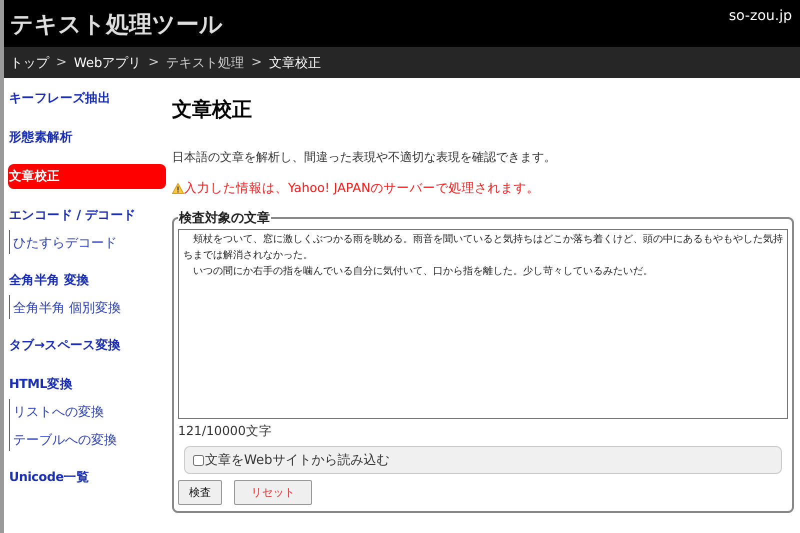 The width and height of the screenshot is (800, 533). Describe the element at coordinates (297, 460) in the screenshot. I see `load-option-label: 文章をWebサイトから読み込む` at that location.